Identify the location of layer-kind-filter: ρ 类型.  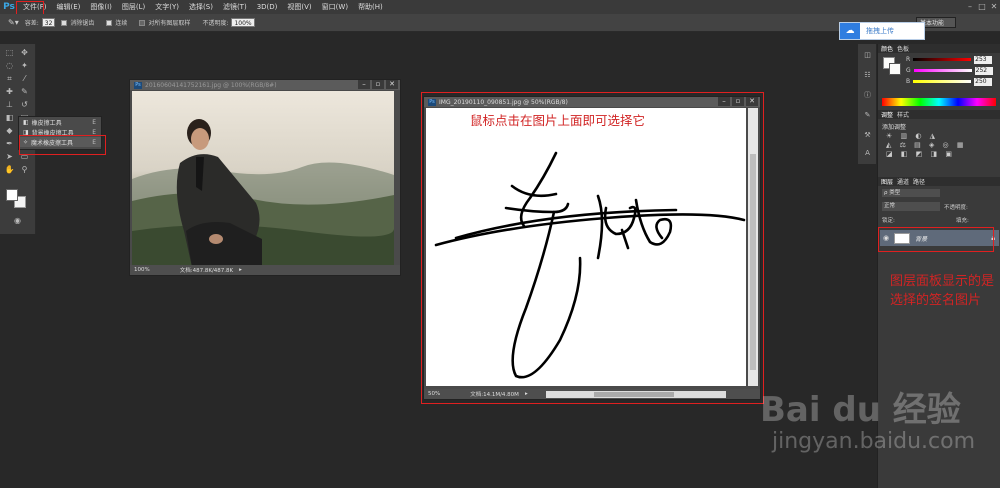
(911, 193).